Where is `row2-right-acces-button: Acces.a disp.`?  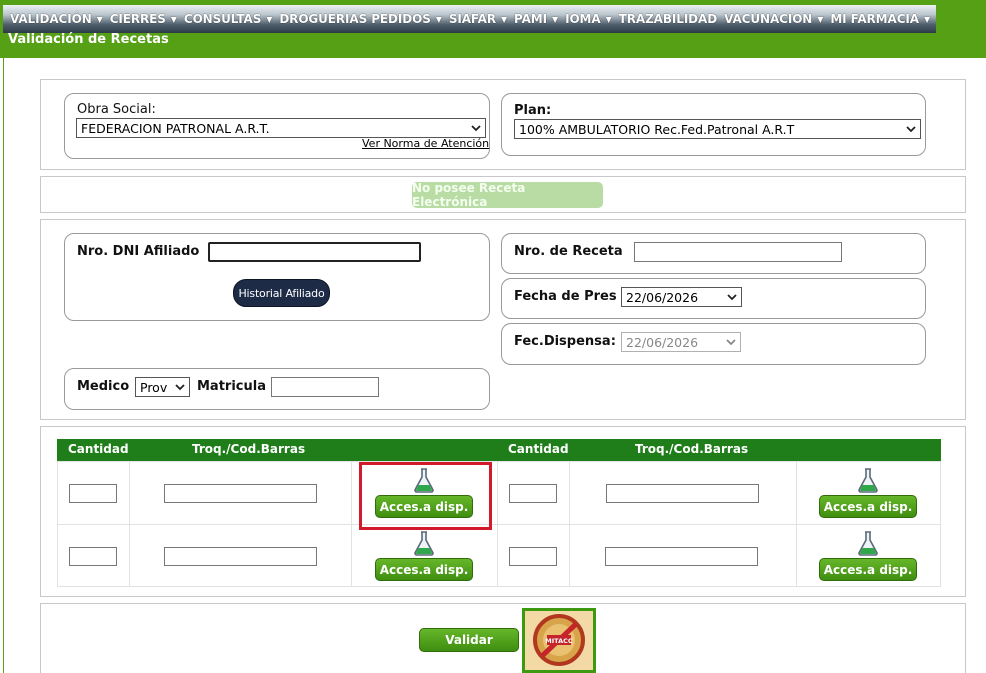
row2-right-acces-button: Acces.a disp. is located at coordinates (868, 569).